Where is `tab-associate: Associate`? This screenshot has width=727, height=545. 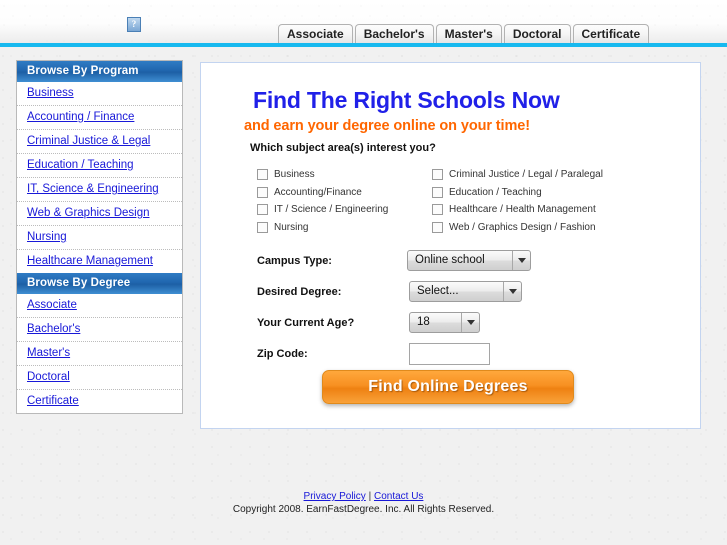
tab-associate: Associate is located at coordinates (315, 34).